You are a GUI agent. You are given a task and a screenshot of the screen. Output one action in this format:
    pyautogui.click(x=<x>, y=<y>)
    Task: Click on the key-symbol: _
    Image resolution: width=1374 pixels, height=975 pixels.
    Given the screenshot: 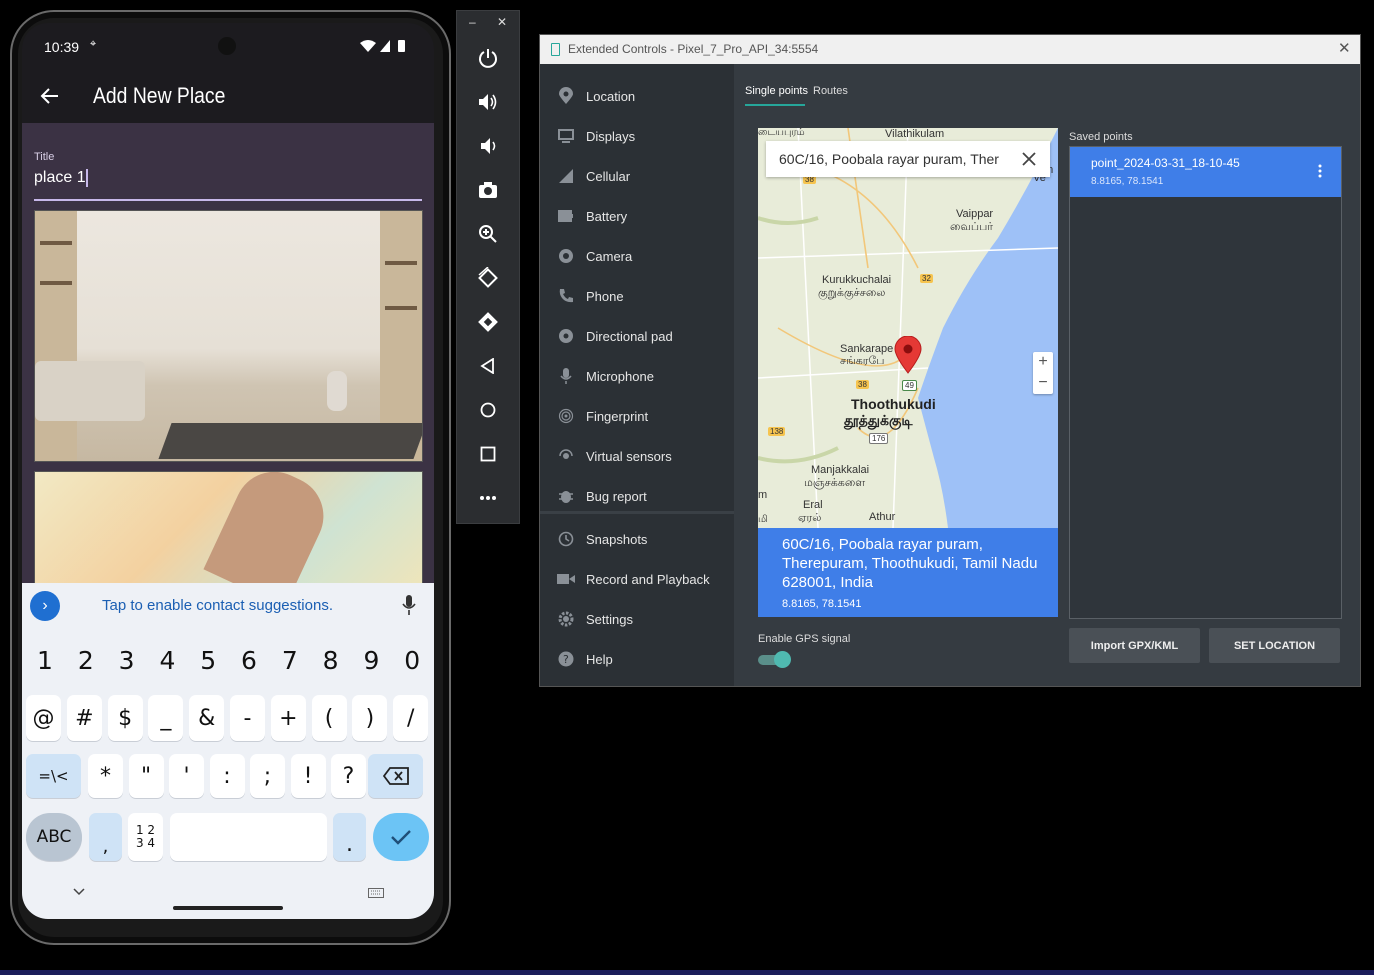 What is the action you would take?
    pyautogui.click(x=166, y=718)
    